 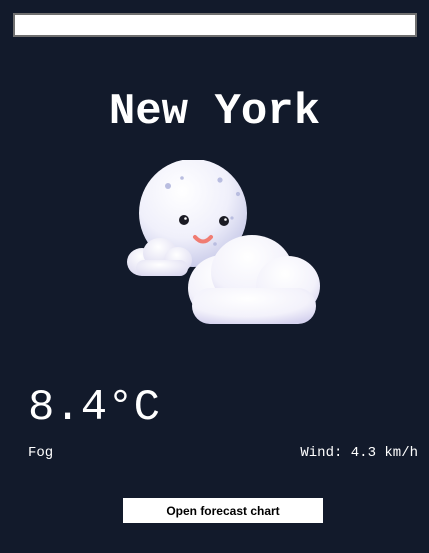 I want to click on weather-condition: Fog, so click(x=41, y=453).